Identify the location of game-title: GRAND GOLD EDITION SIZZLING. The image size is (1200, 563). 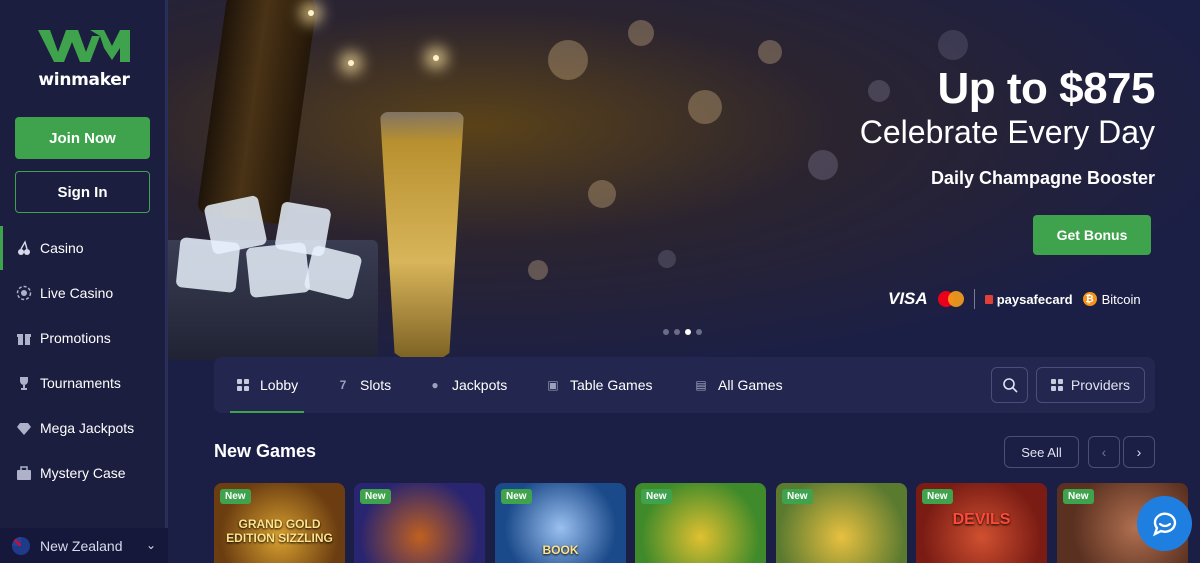
(279, 531).